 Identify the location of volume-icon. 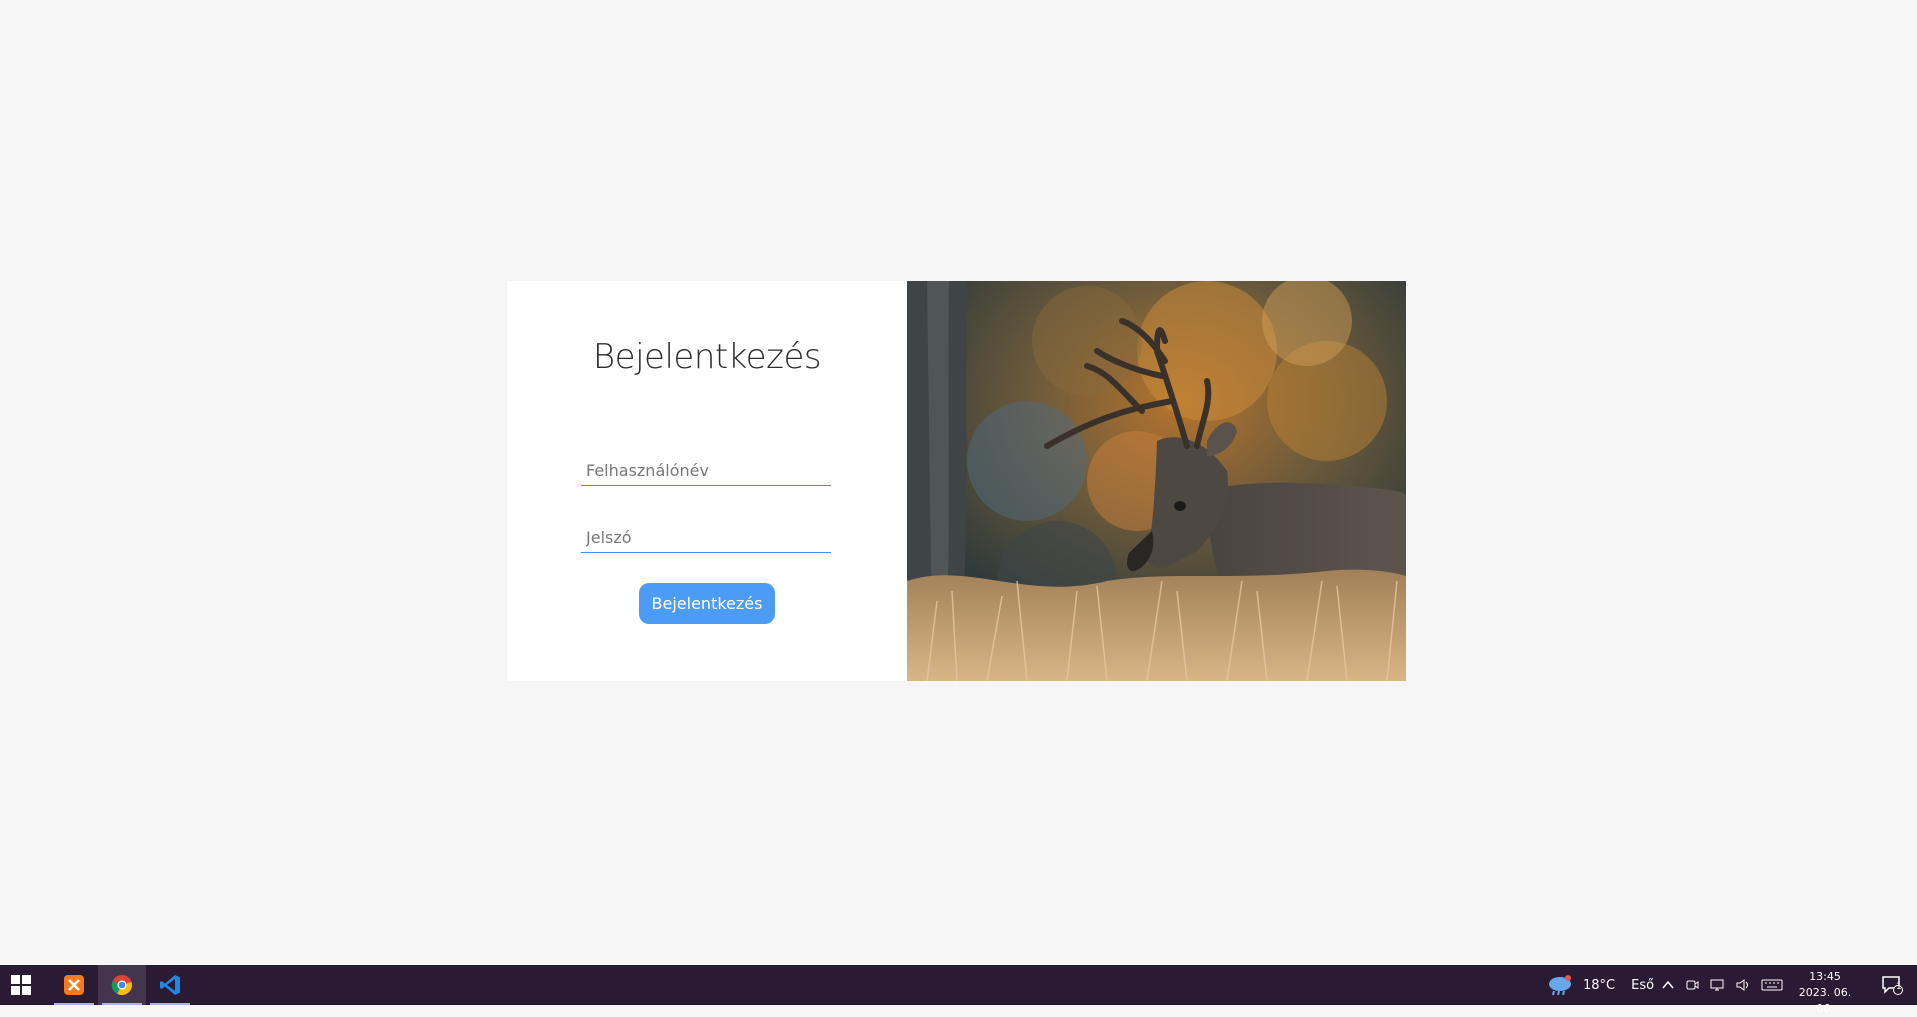
(1743, 985).